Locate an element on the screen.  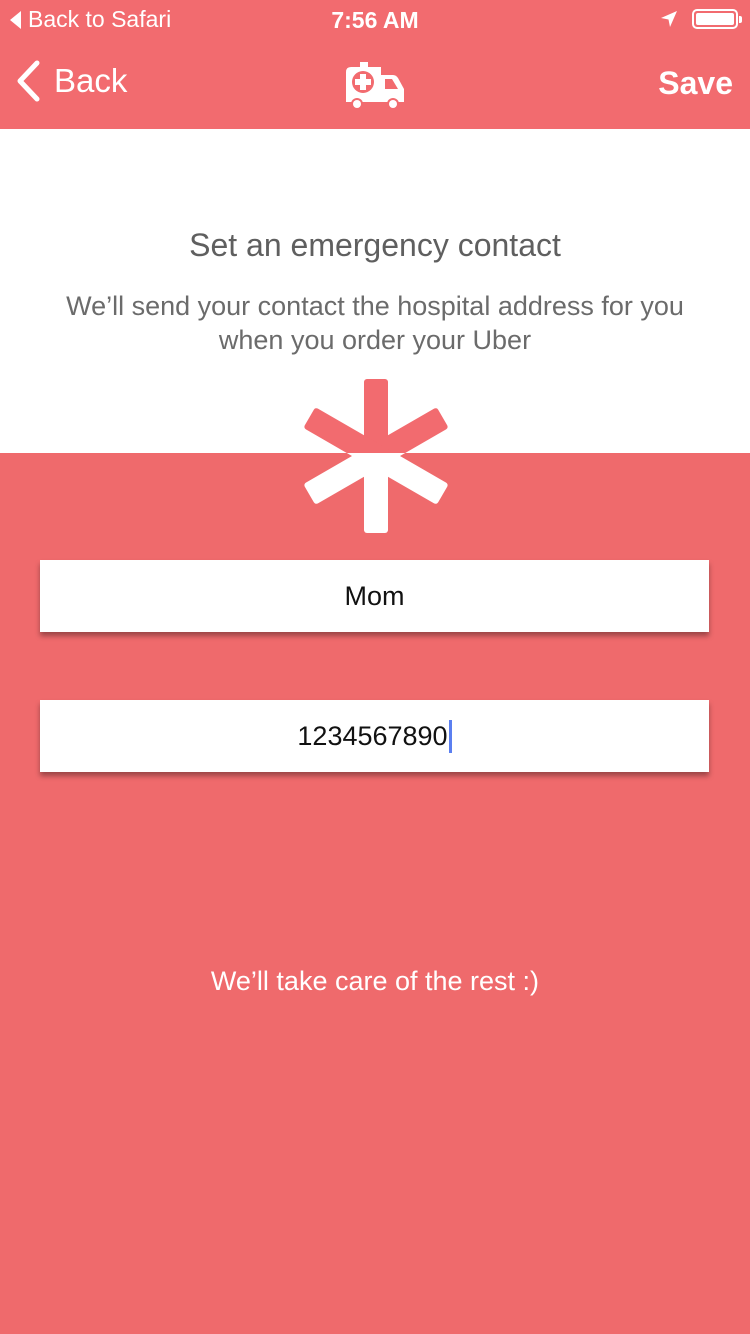
navigation-bar: Back Save is located at coordinates (375, 84).